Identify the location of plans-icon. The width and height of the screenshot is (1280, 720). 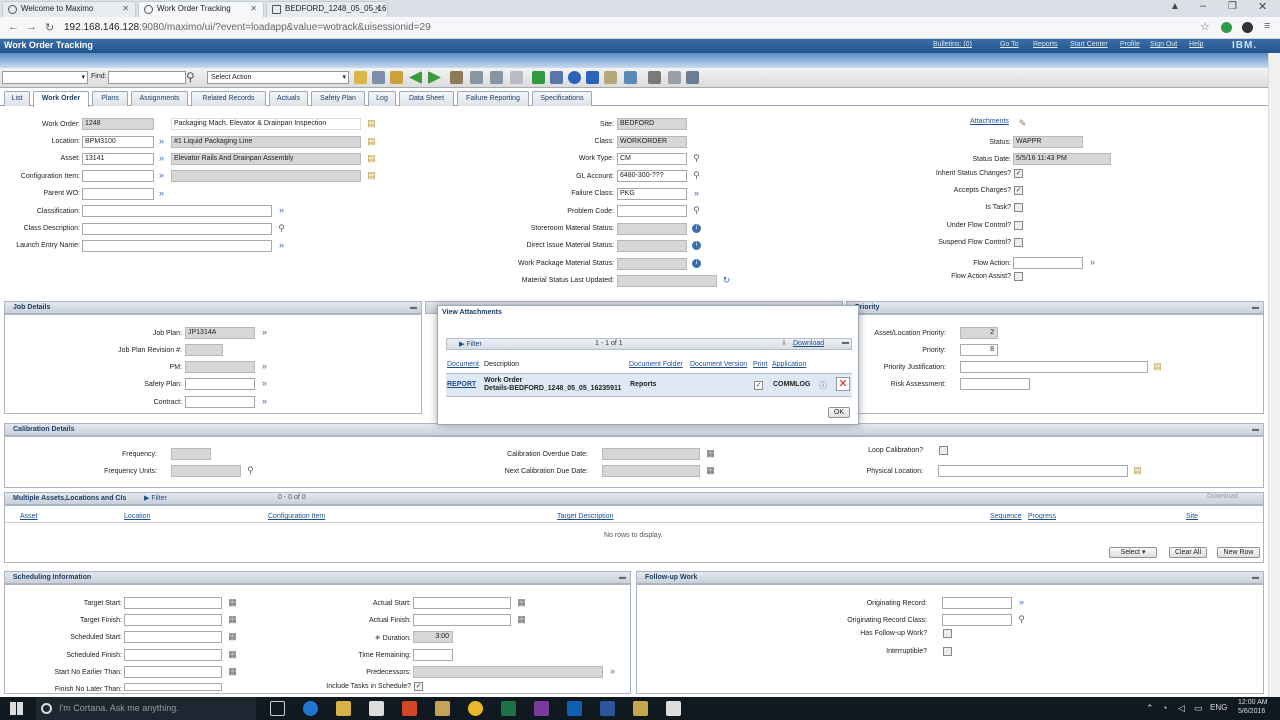
(496, 77).